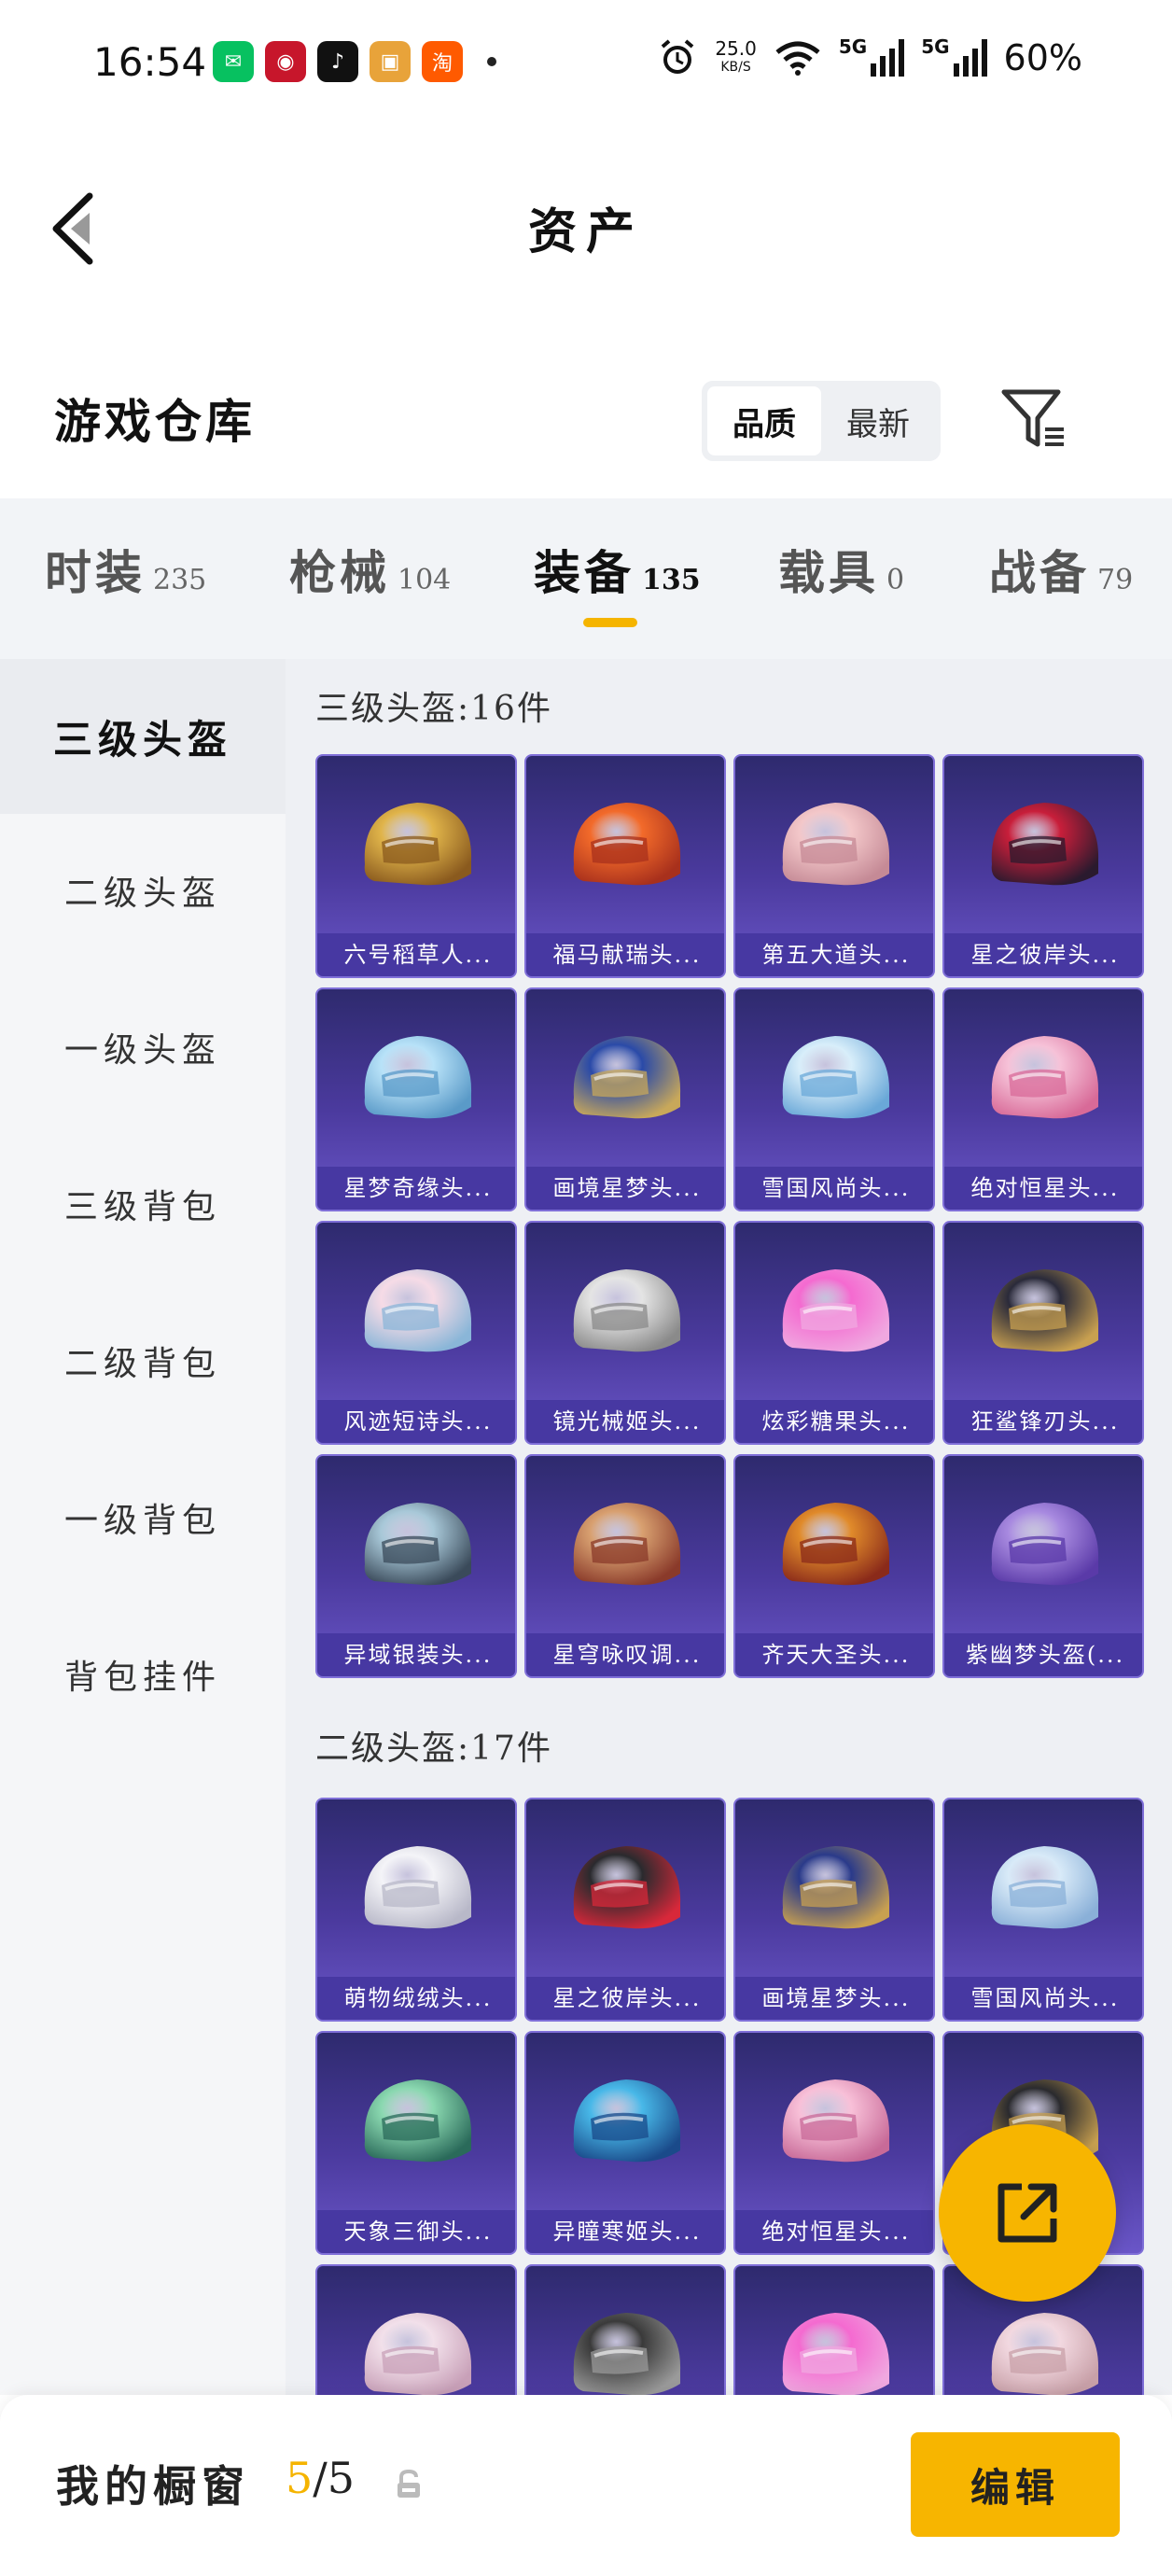  What do you see at coordinates (678, 56) in the screenshot?
I see `alarm-icon` at bounding box center [678, 56].